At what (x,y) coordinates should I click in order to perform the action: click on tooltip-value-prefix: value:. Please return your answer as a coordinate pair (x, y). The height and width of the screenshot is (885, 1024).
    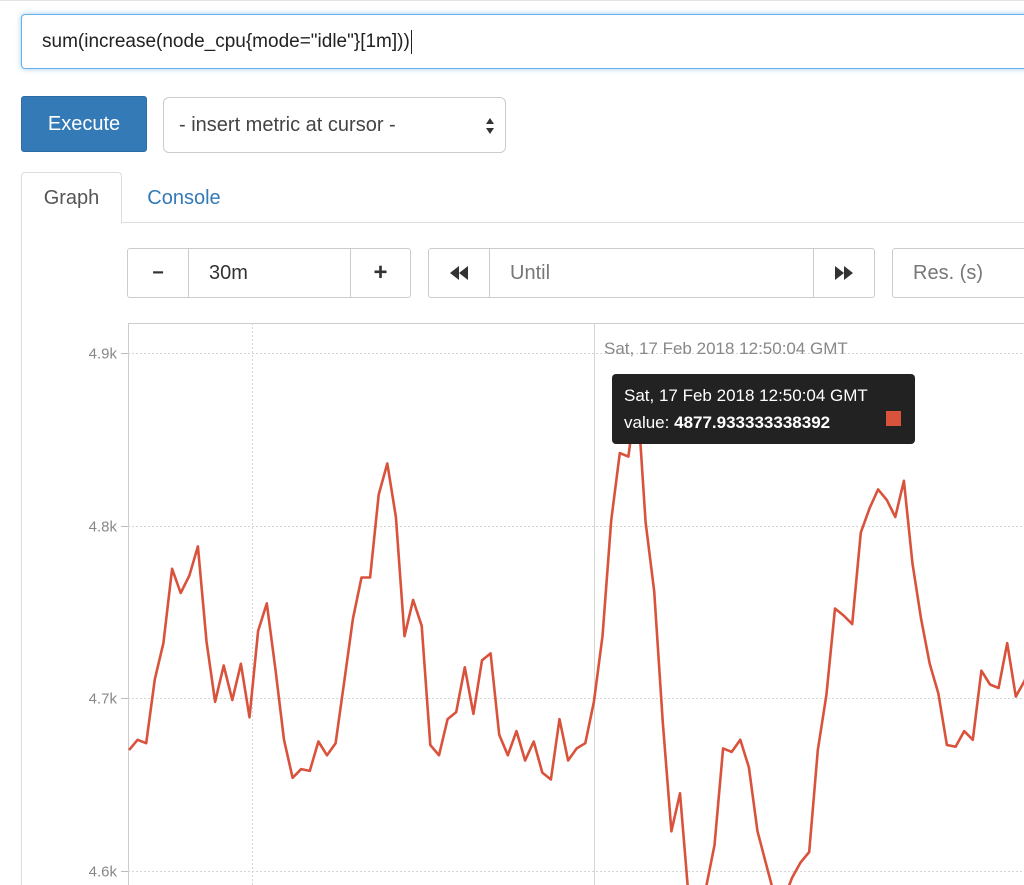
    Looking at the image, I should click on (647, 422).